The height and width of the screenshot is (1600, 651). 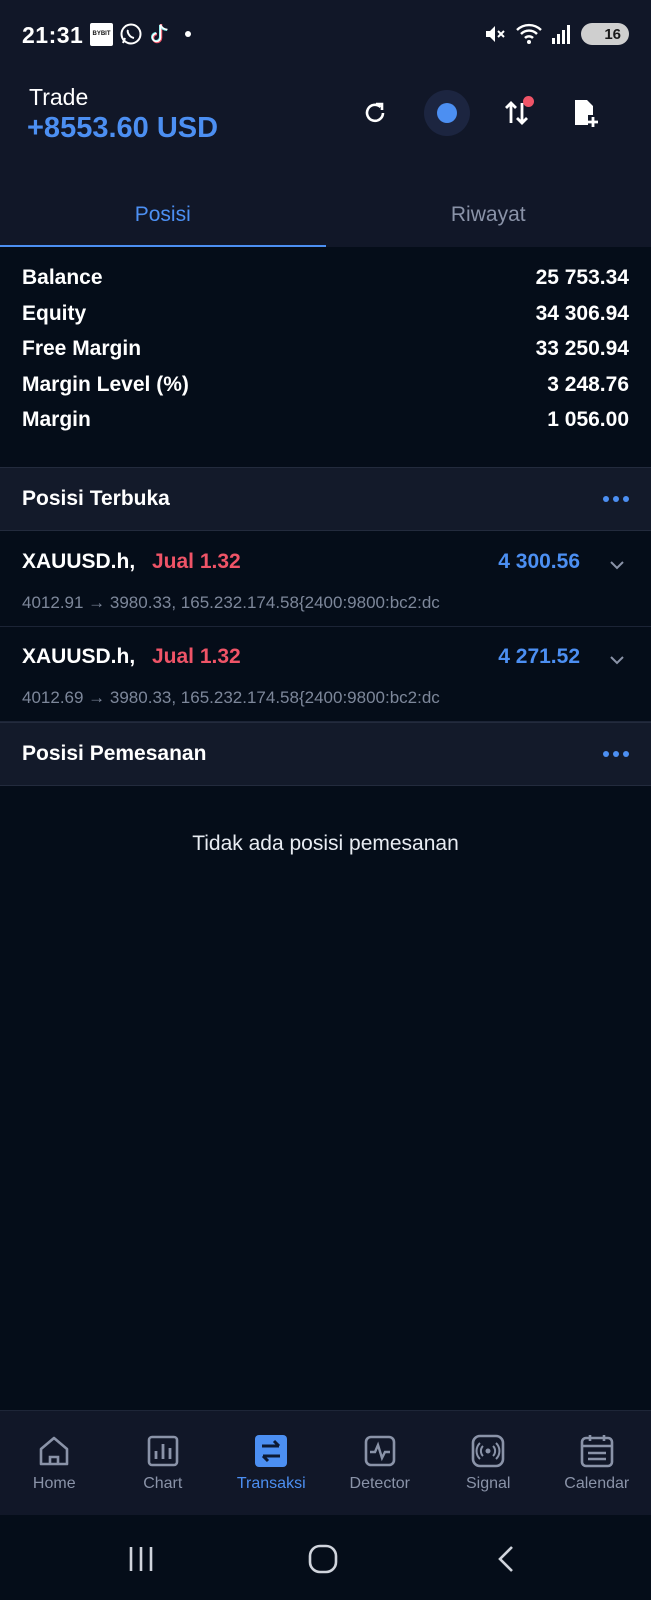 What do you see at coordinates (588, 419) in the screenshot?
I see `margin-value: 1 056.00` at bounding box center [588, 419].